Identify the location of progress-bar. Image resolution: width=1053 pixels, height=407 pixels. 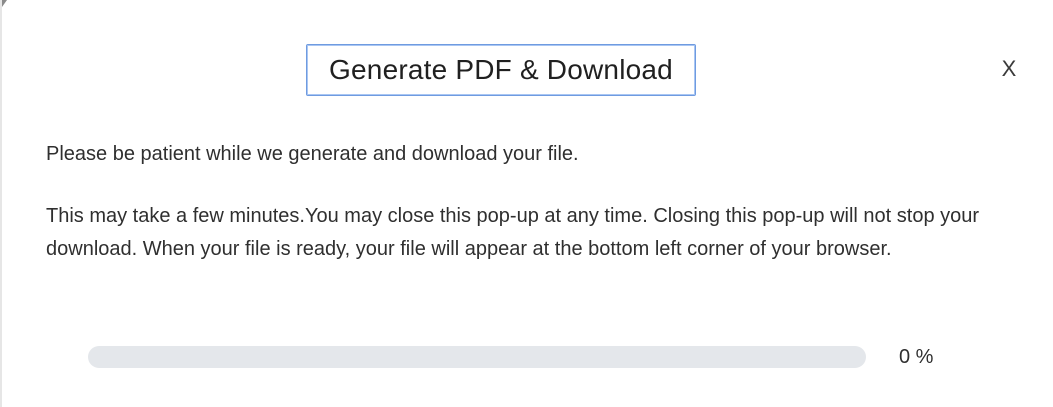
(477, 357).